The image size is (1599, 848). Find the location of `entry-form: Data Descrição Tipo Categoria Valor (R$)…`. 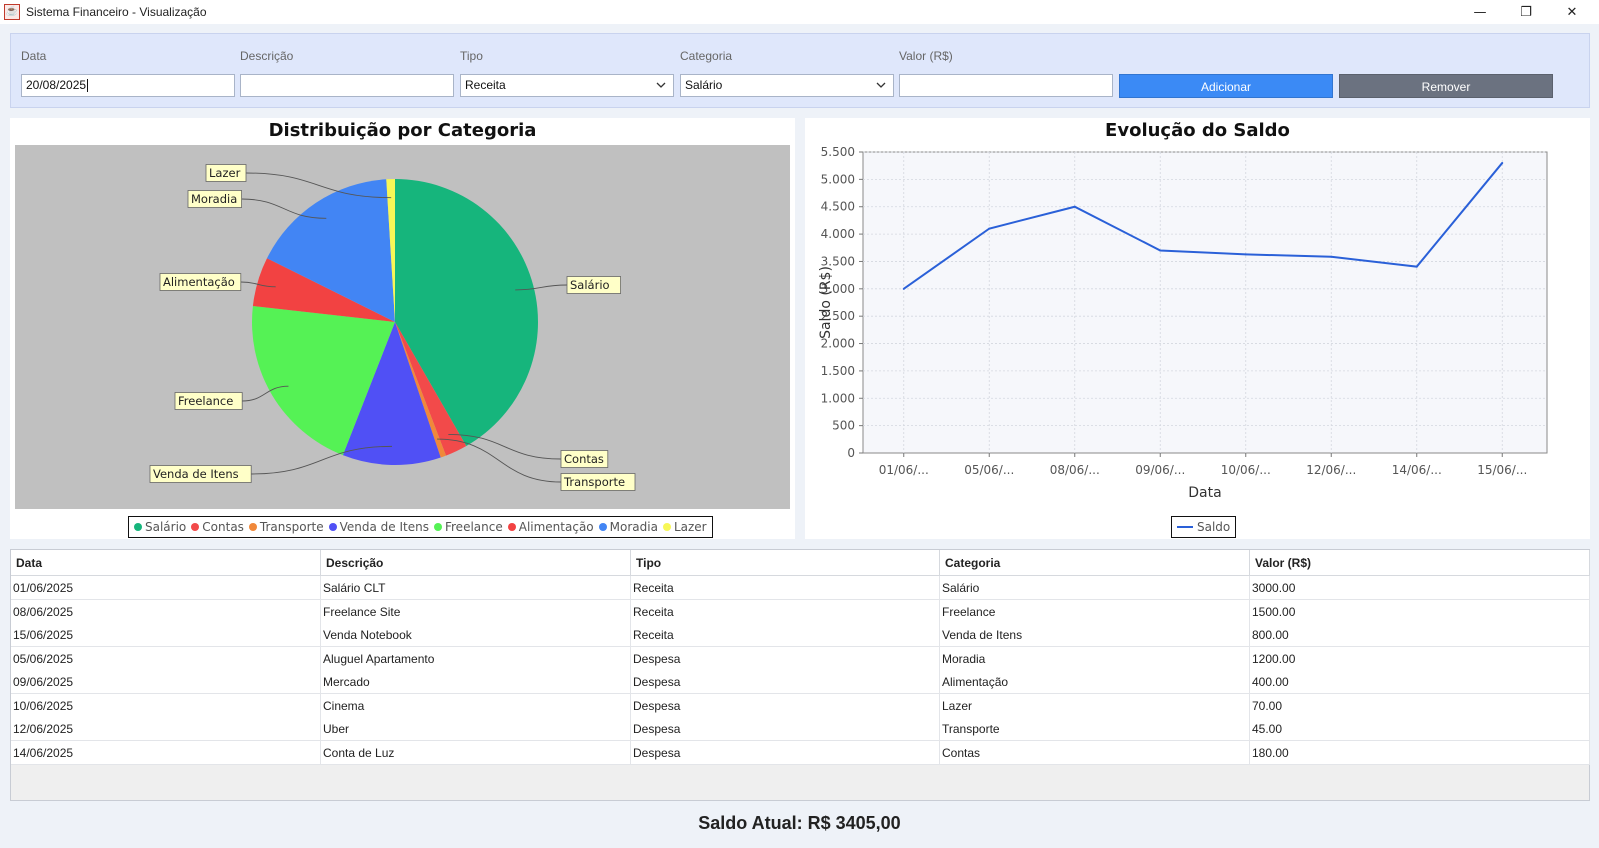

entry-form: Data Descrição Tipo Categoria Valor (R$)… is located at coordinates (800, 70).